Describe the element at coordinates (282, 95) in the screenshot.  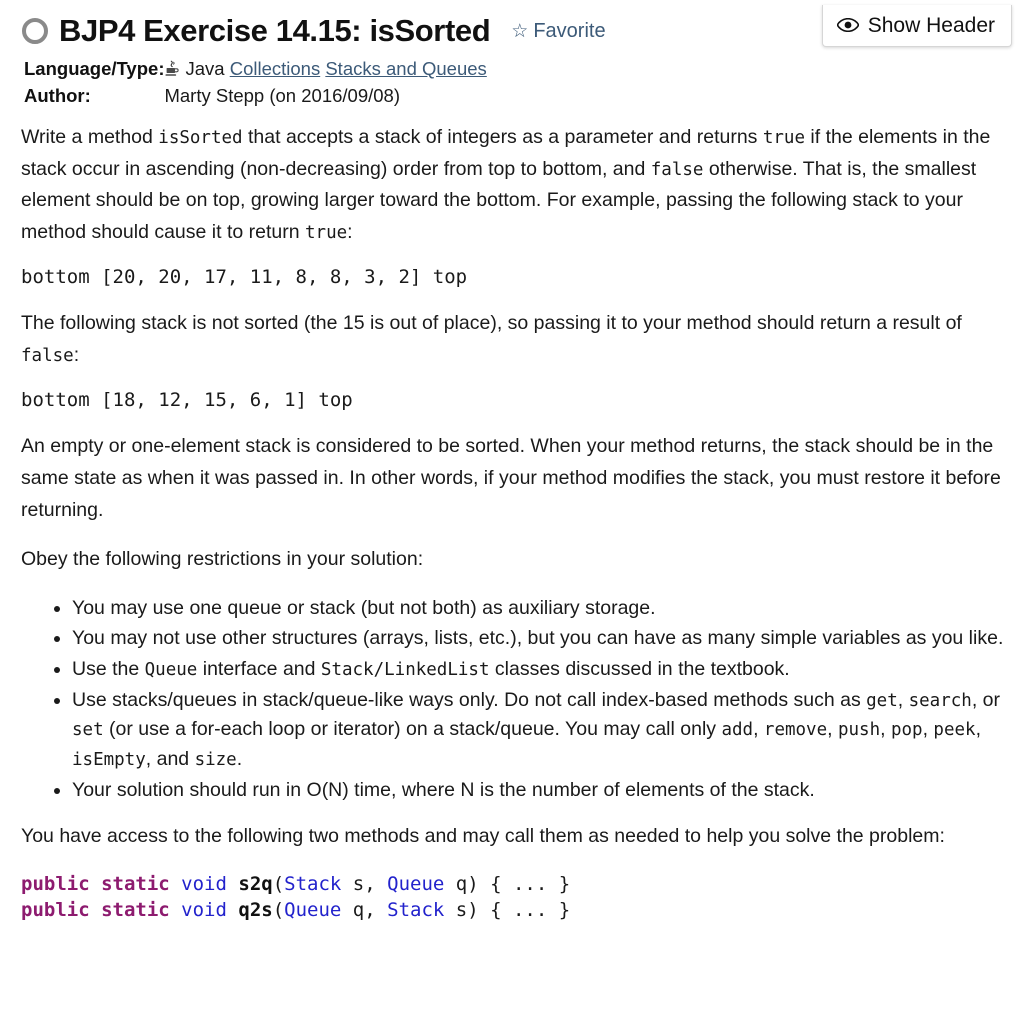
I see `author-value: Marty Stepp (on 2016/09/08)` at that location.